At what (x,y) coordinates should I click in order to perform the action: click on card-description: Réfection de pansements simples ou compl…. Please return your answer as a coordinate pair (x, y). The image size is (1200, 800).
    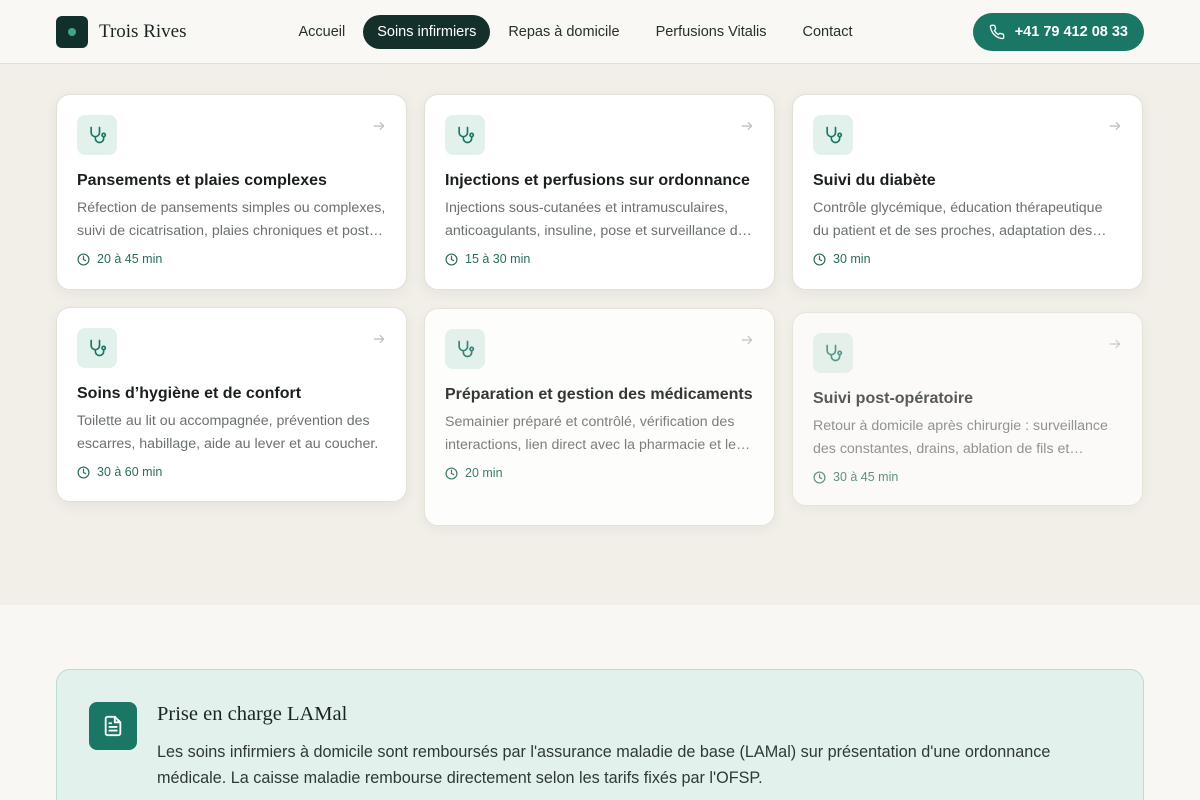
    Looking at the image, I should click on (231, 219).